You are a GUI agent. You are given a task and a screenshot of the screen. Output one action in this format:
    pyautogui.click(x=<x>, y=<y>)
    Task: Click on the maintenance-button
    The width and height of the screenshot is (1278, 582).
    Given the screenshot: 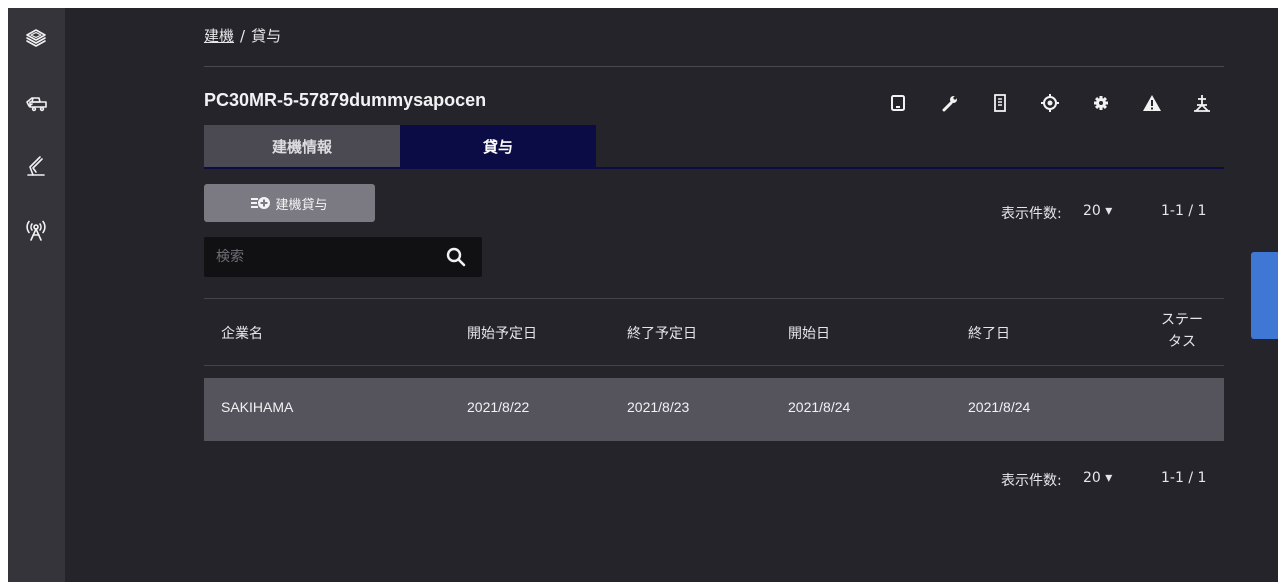 What is the action you would take?
    pyautogui.click(x=950, y=103)
    